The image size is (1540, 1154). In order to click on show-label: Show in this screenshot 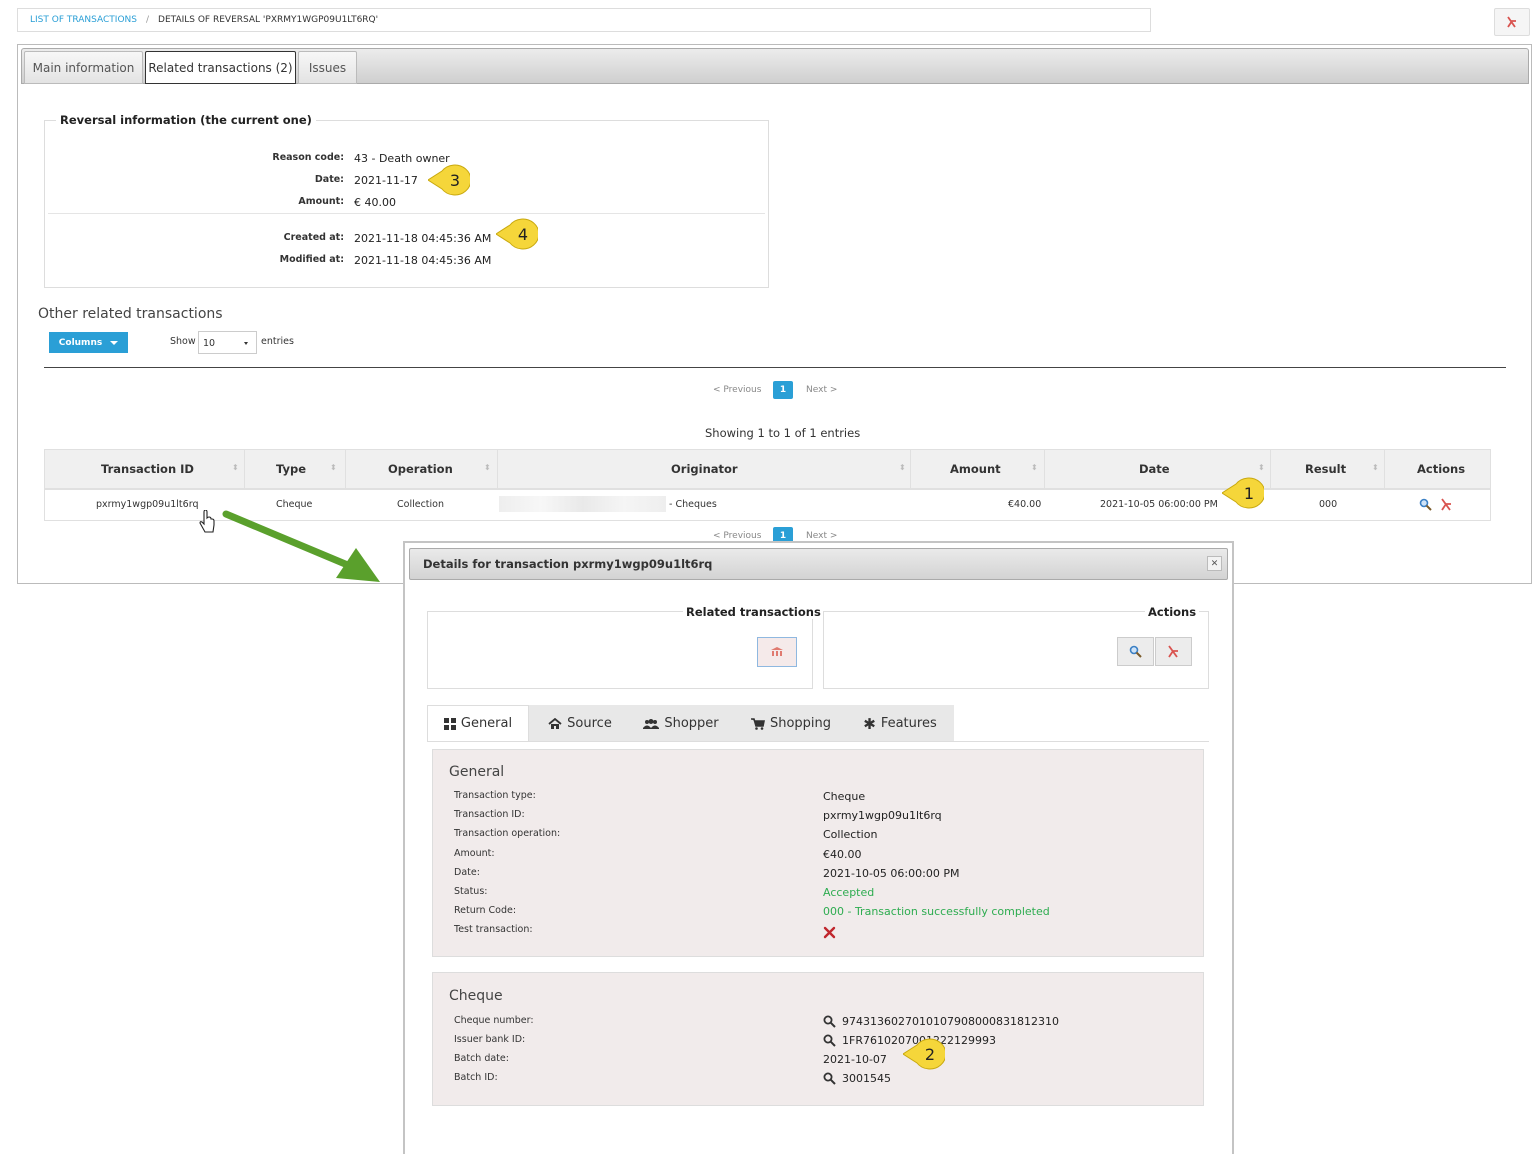, I will do `click(183, 341)`.